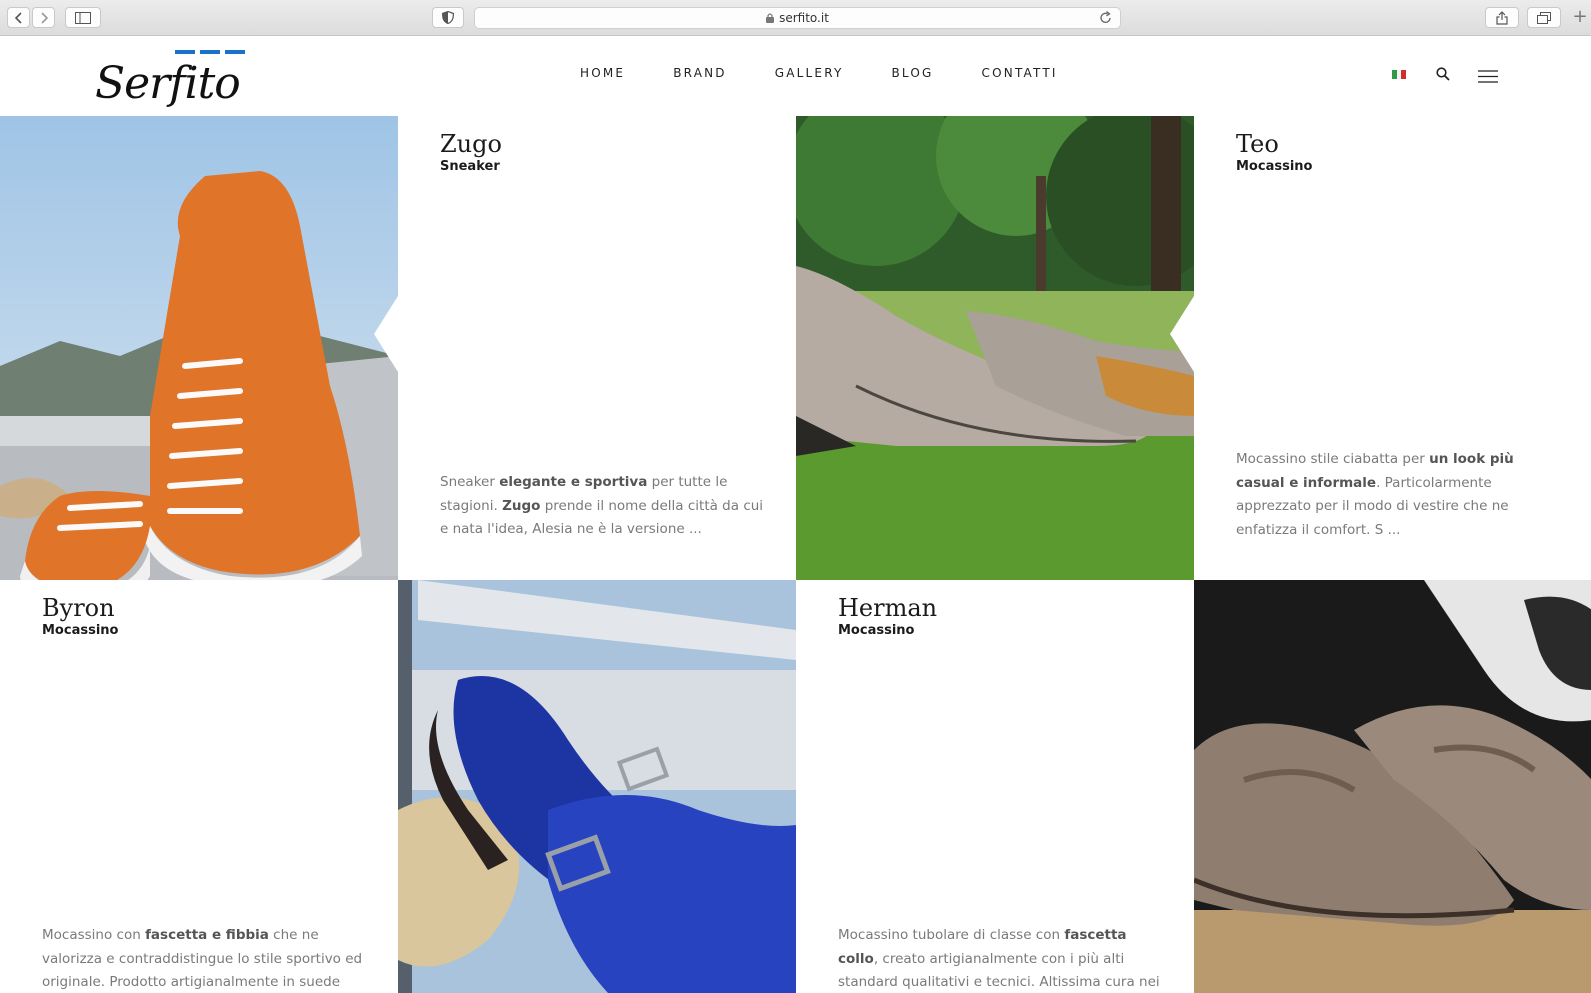 The width and height of the screenshot is (1591, 993). I want to click on sidebar-icon, so click(83, 17).